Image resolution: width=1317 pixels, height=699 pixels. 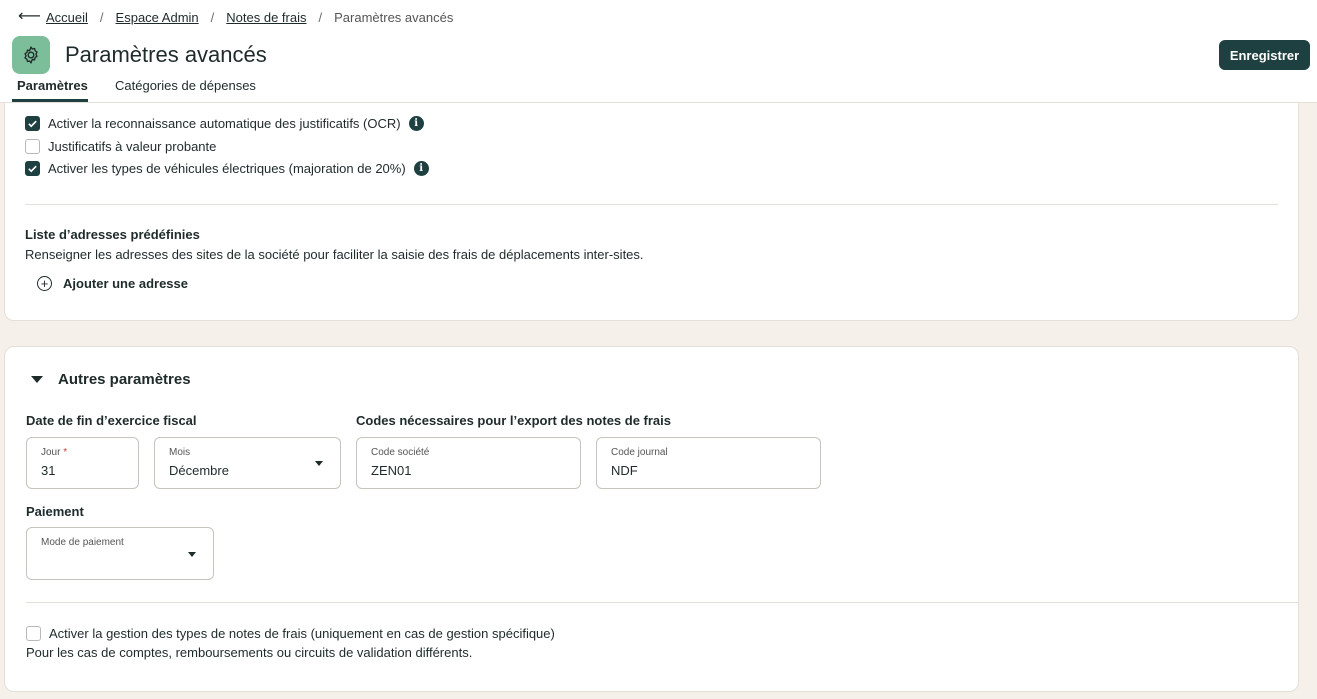 What do you see at coordinates (55, 511) in the screenshot?
I see `payment-label: Paiement` at bounding box center [55, 511].